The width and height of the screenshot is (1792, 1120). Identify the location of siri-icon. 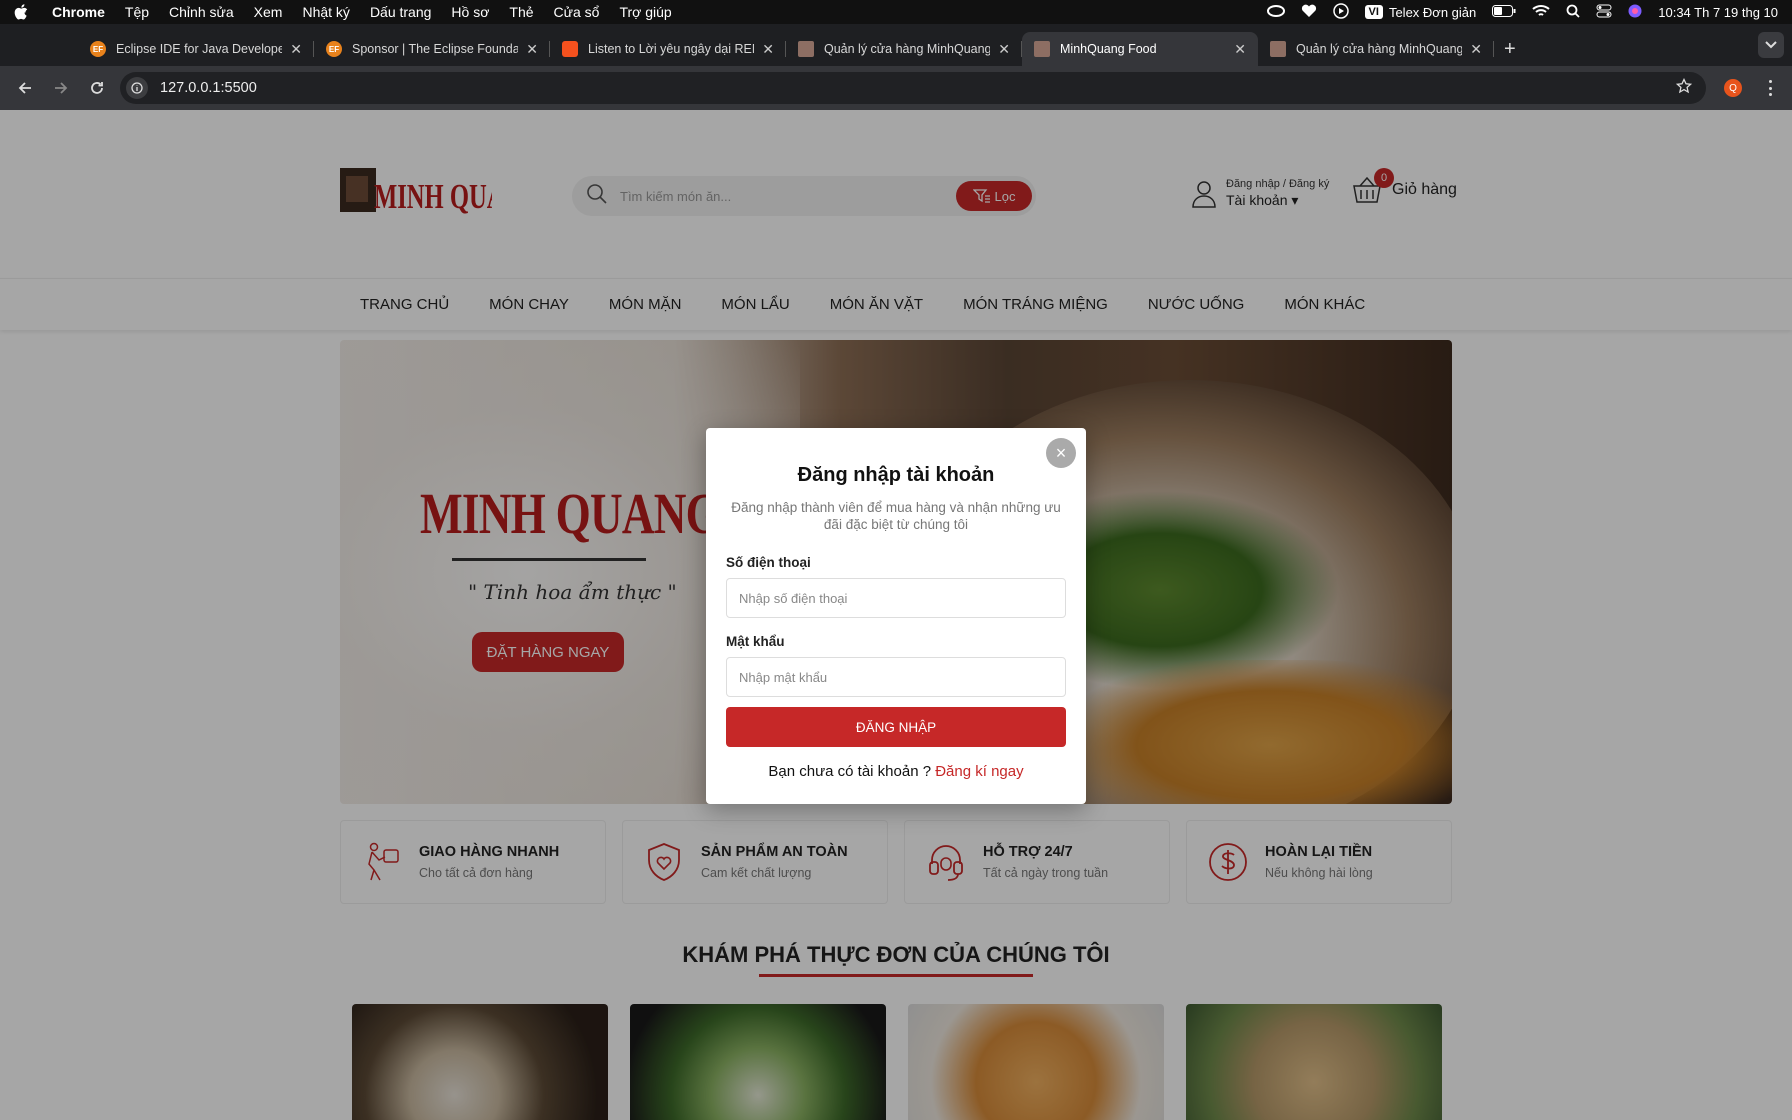
(1635, 12).